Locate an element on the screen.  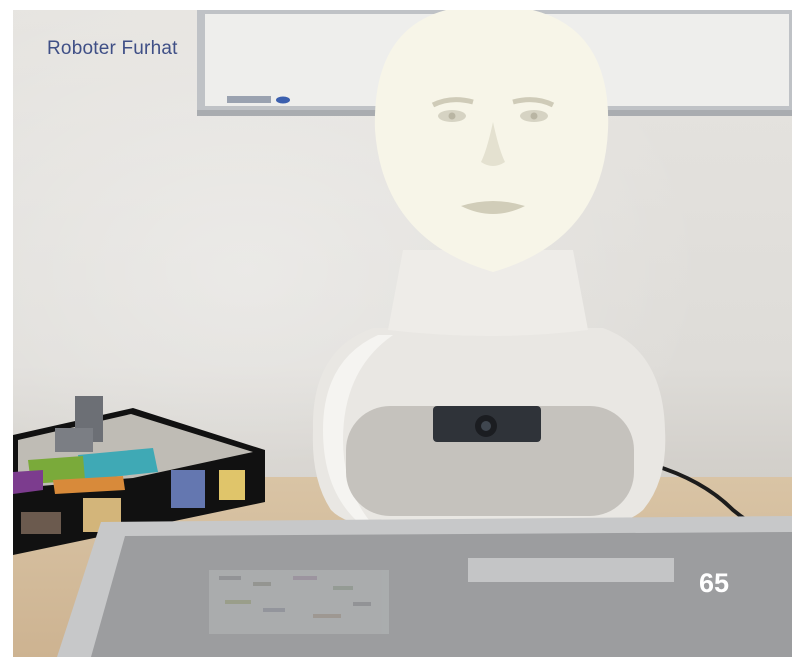
screen-puzzle-pieces is located at coordinates (299, 602).